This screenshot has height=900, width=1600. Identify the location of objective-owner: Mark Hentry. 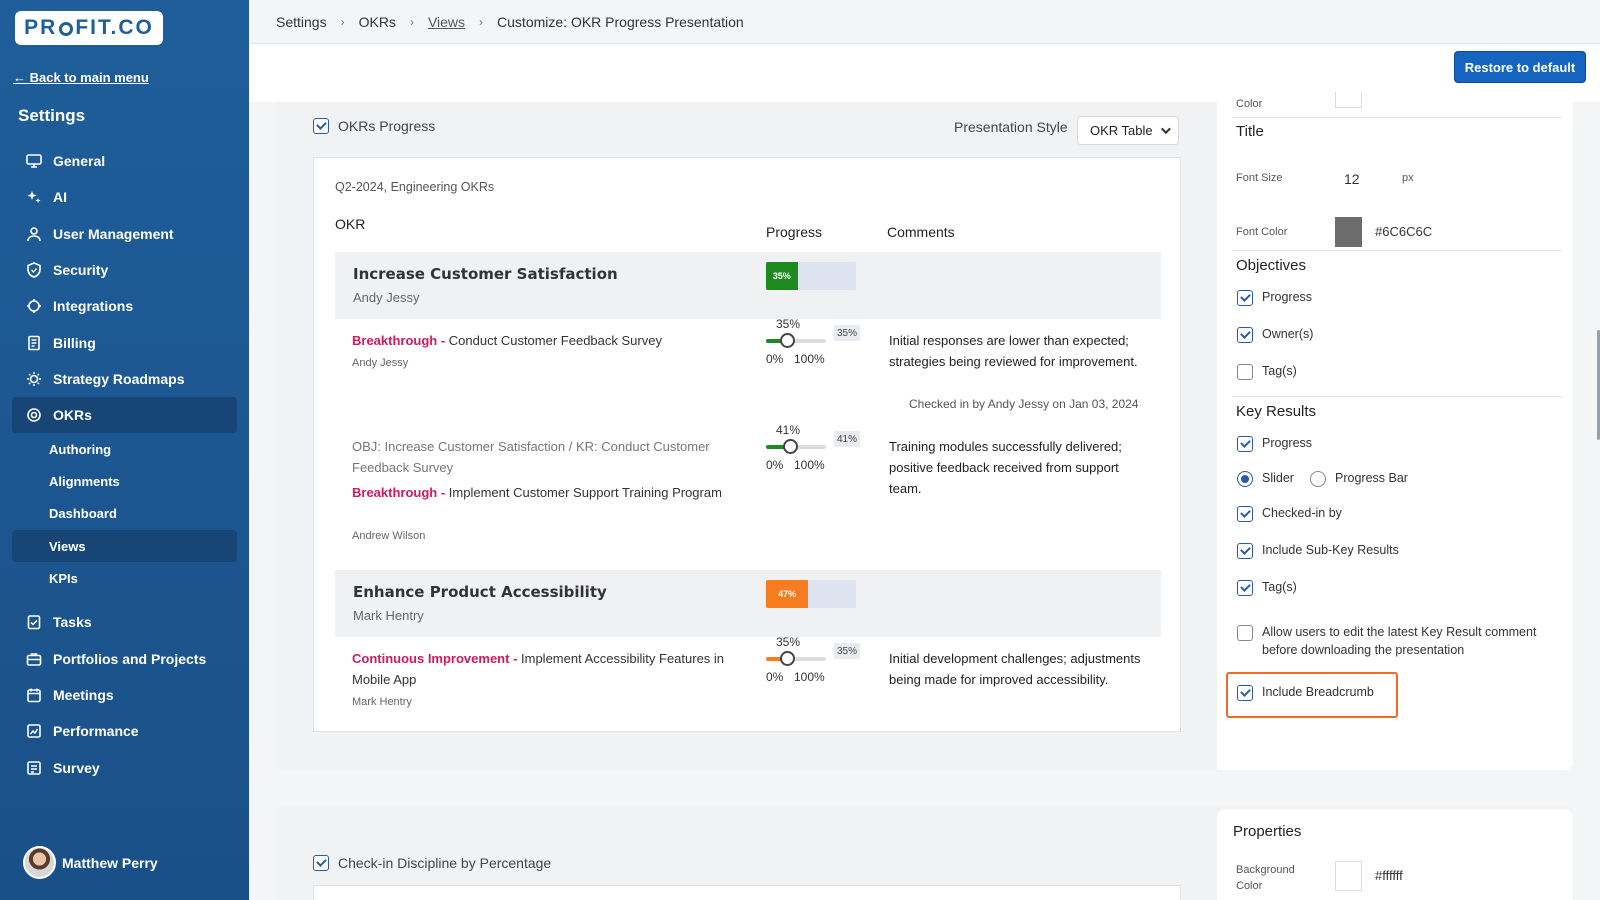
(388, 615).